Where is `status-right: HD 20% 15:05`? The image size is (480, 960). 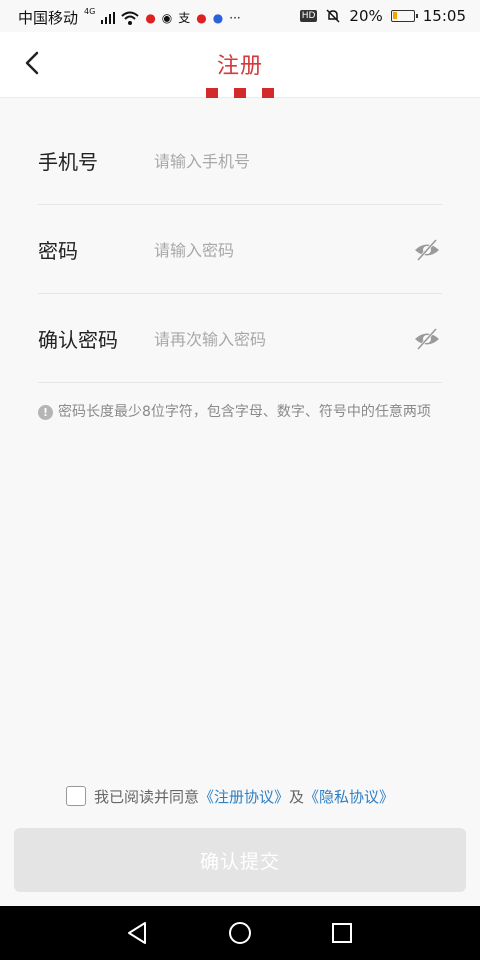 status-right: HD 20% 15:05 is located at coordinates (382, 16).